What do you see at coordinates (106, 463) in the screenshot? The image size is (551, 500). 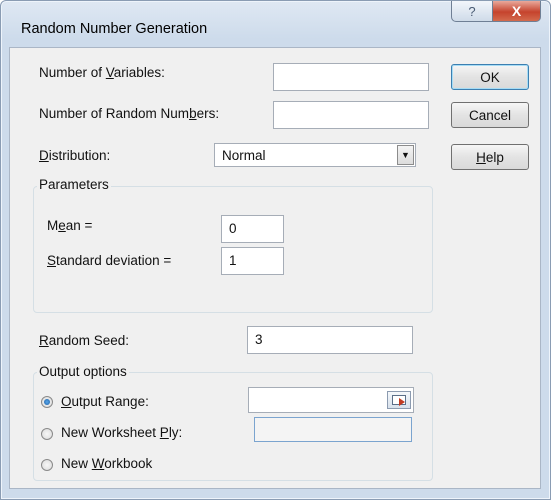 I see `new-workbook-label: New Workbook` at bounding box center [106, 463].